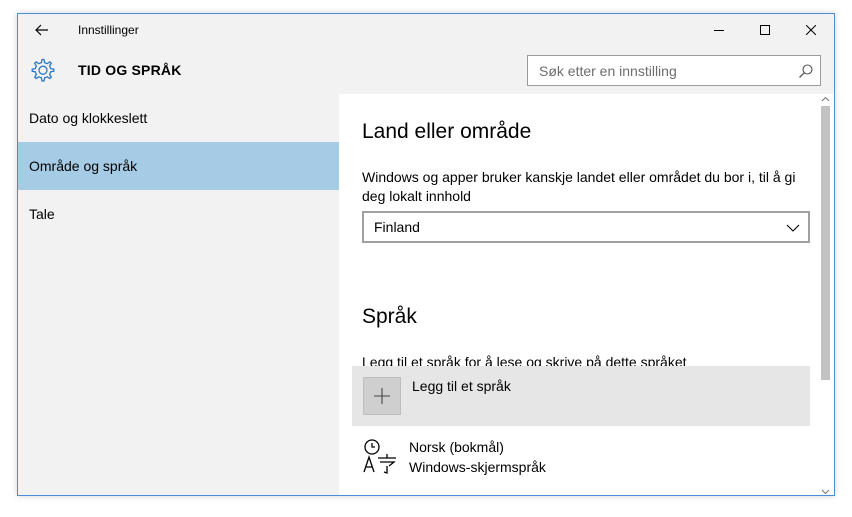 The width and height of the screenshot is (852, 517). Describe the element at coordinates (586, 227) in the screenshot. I see `country-dropdown: Finland` at that location.